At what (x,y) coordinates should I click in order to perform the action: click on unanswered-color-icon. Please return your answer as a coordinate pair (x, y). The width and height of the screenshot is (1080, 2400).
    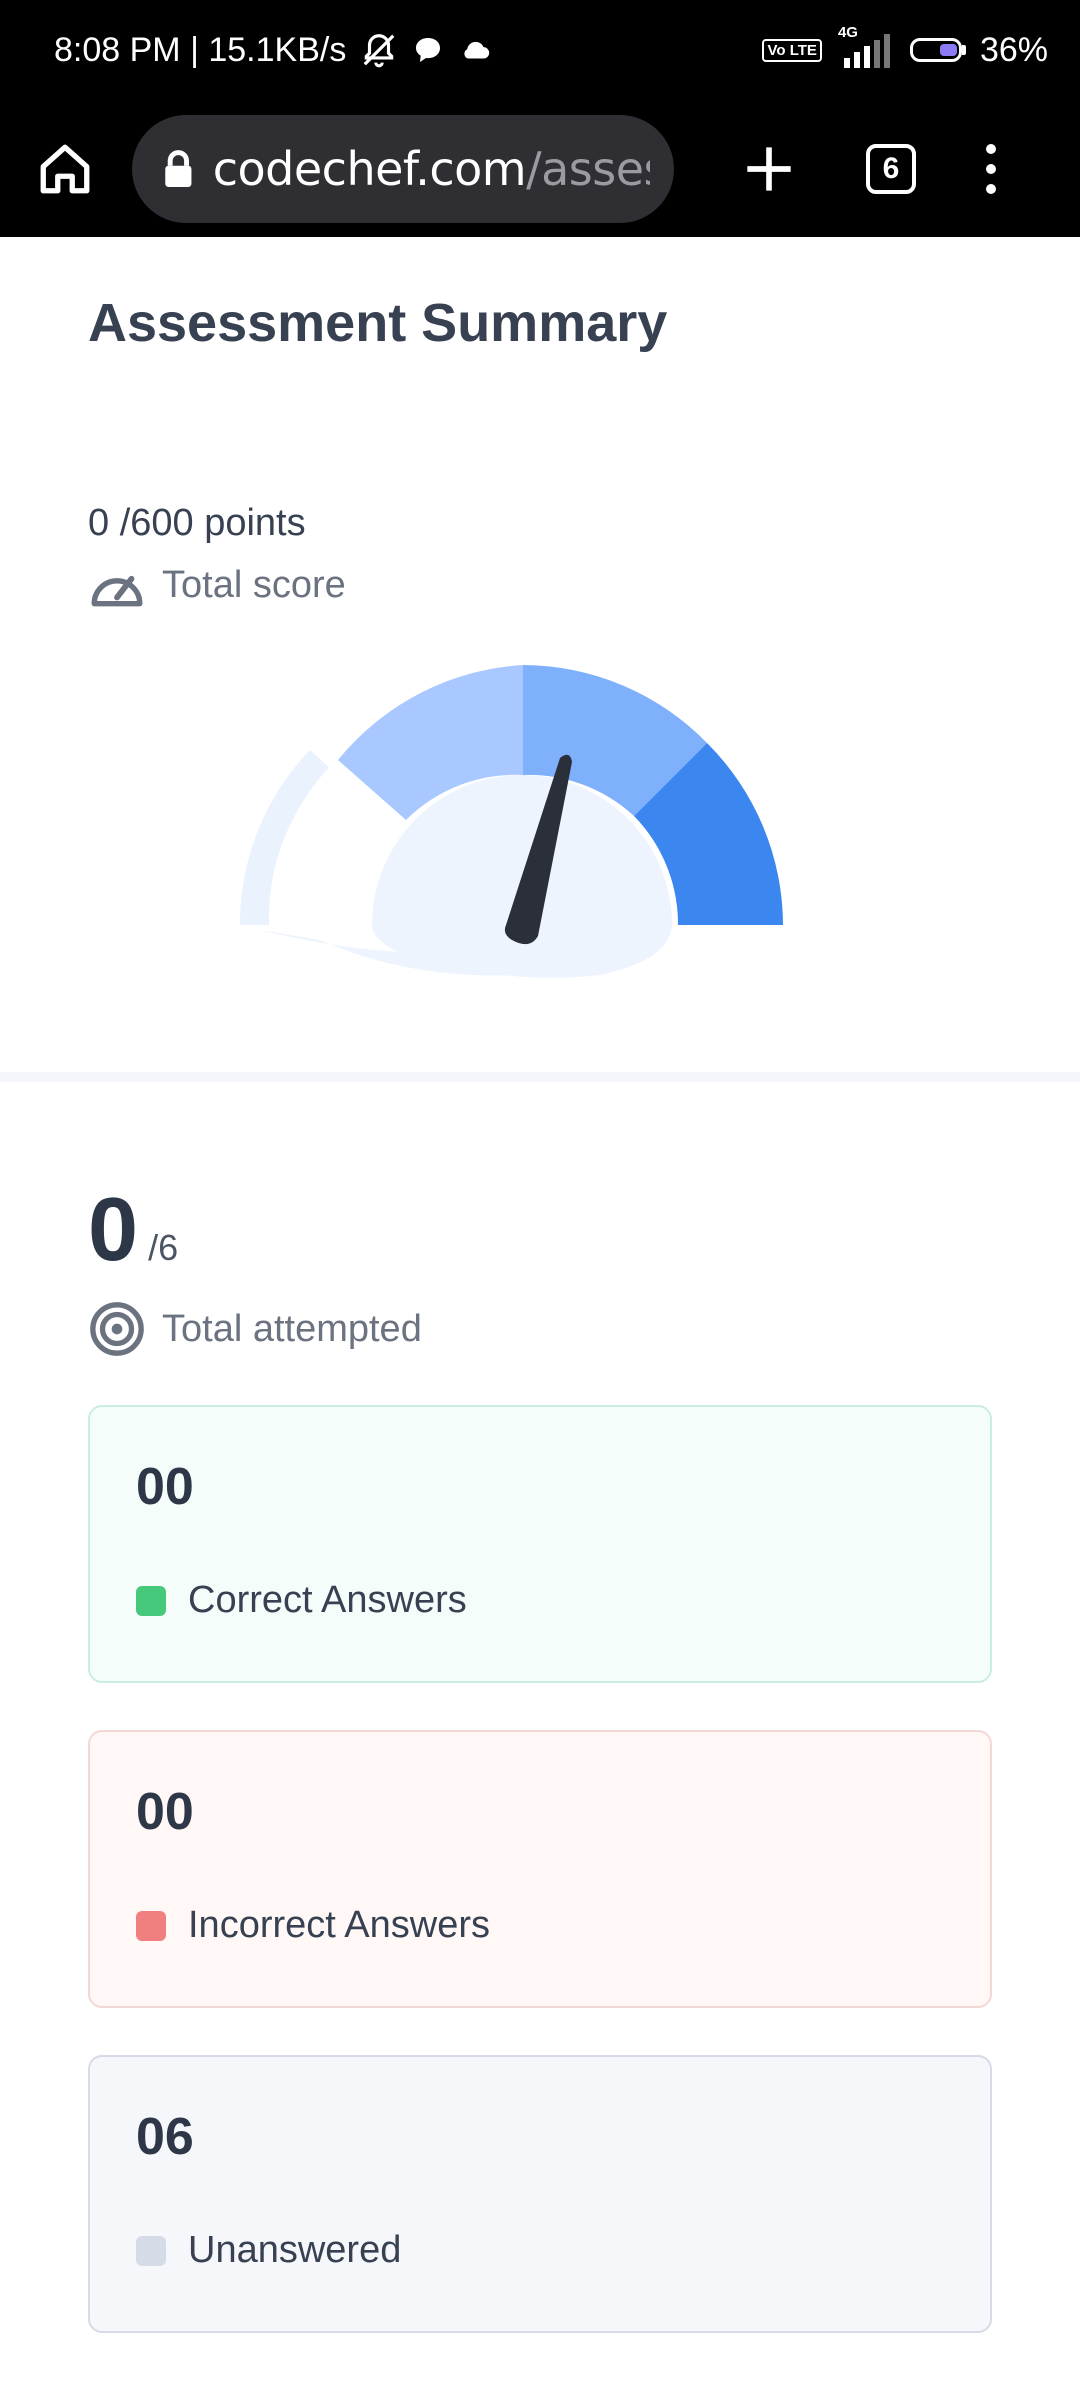
    Looking at the image, I should click on (151, 2250).